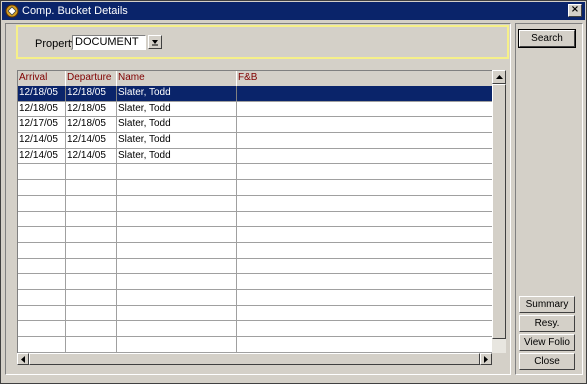  I want to click on left-arrow-icon, so click(23, 359).